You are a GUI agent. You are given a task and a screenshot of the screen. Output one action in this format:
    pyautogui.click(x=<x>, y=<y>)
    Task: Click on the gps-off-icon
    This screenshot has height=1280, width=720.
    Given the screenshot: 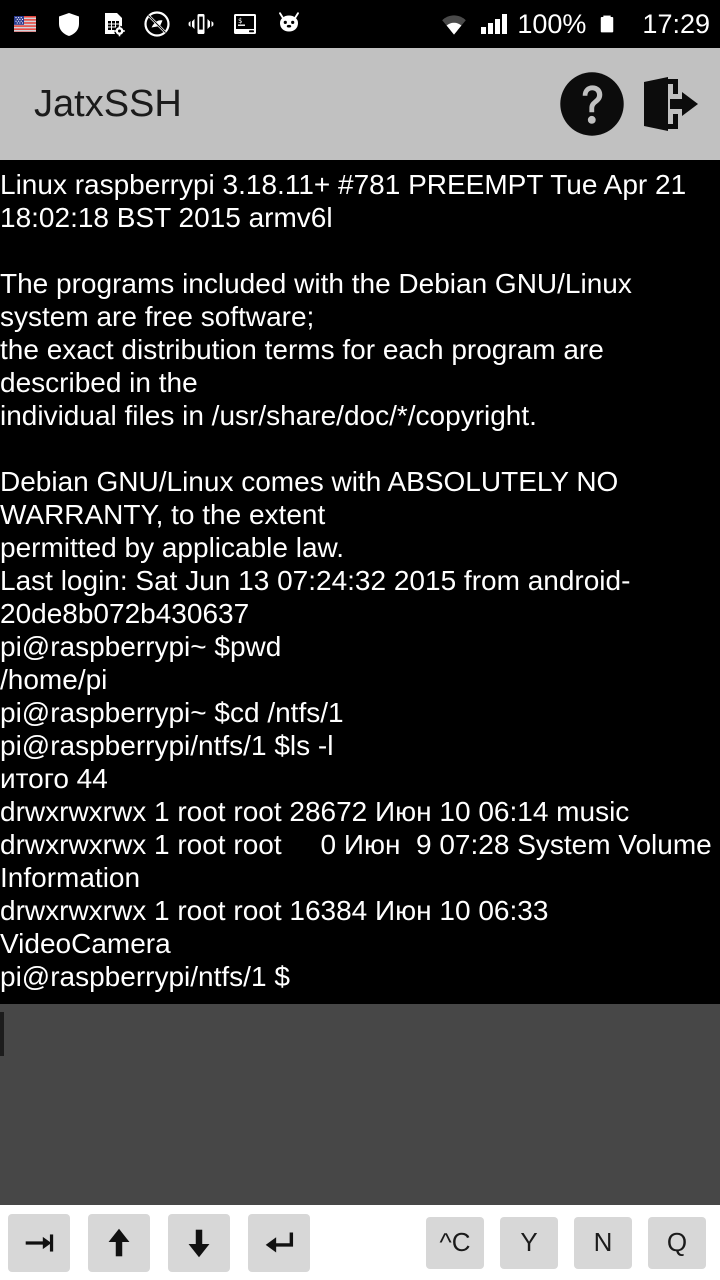 What is the action you would take?
    pyautogui.click(x=157, y=24)
    